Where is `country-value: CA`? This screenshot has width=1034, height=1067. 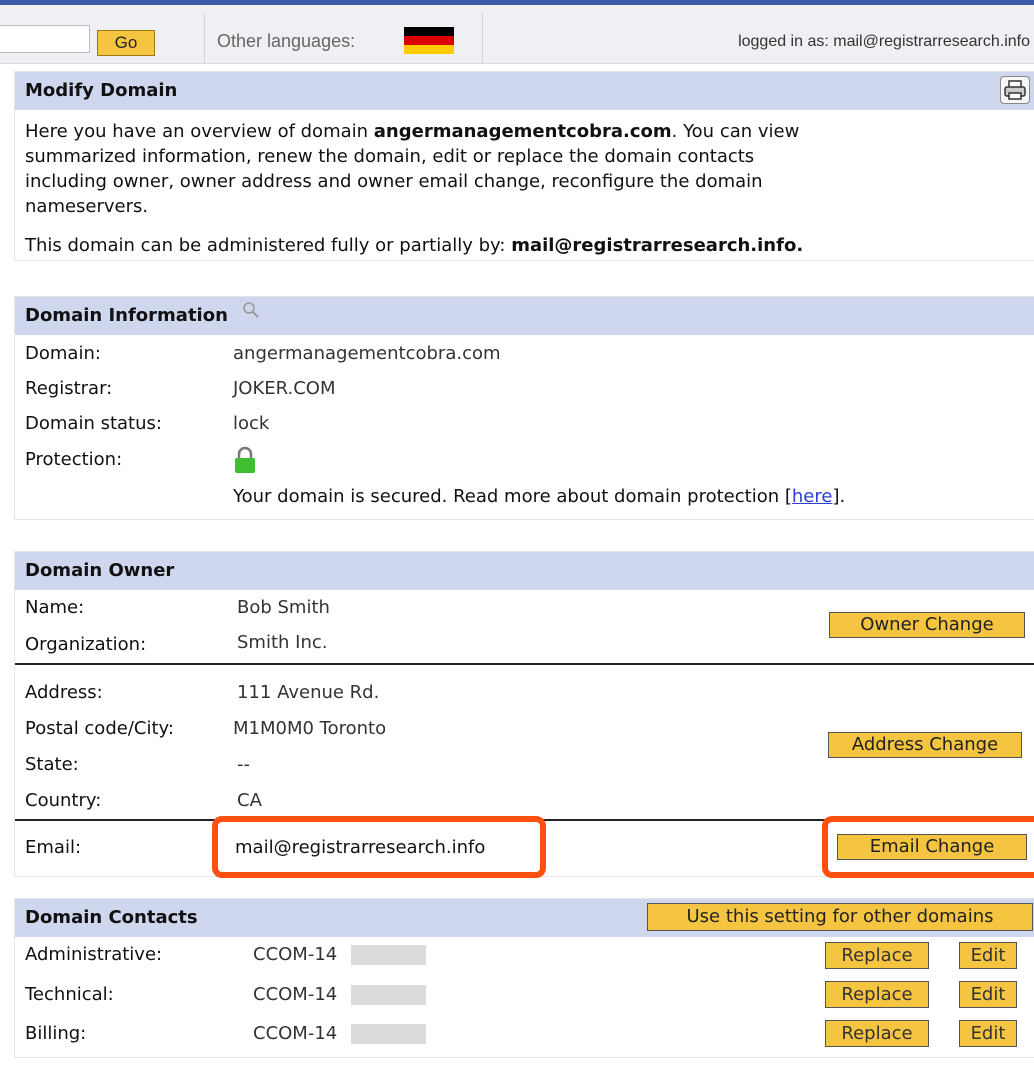
country-value: CA is located at coordinates (249, 800).